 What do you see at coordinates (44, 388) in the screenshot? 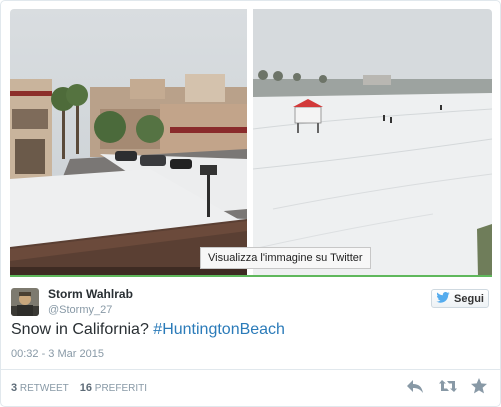
I see `retweet-label: RETWEET` at bounding box center [44, 388].